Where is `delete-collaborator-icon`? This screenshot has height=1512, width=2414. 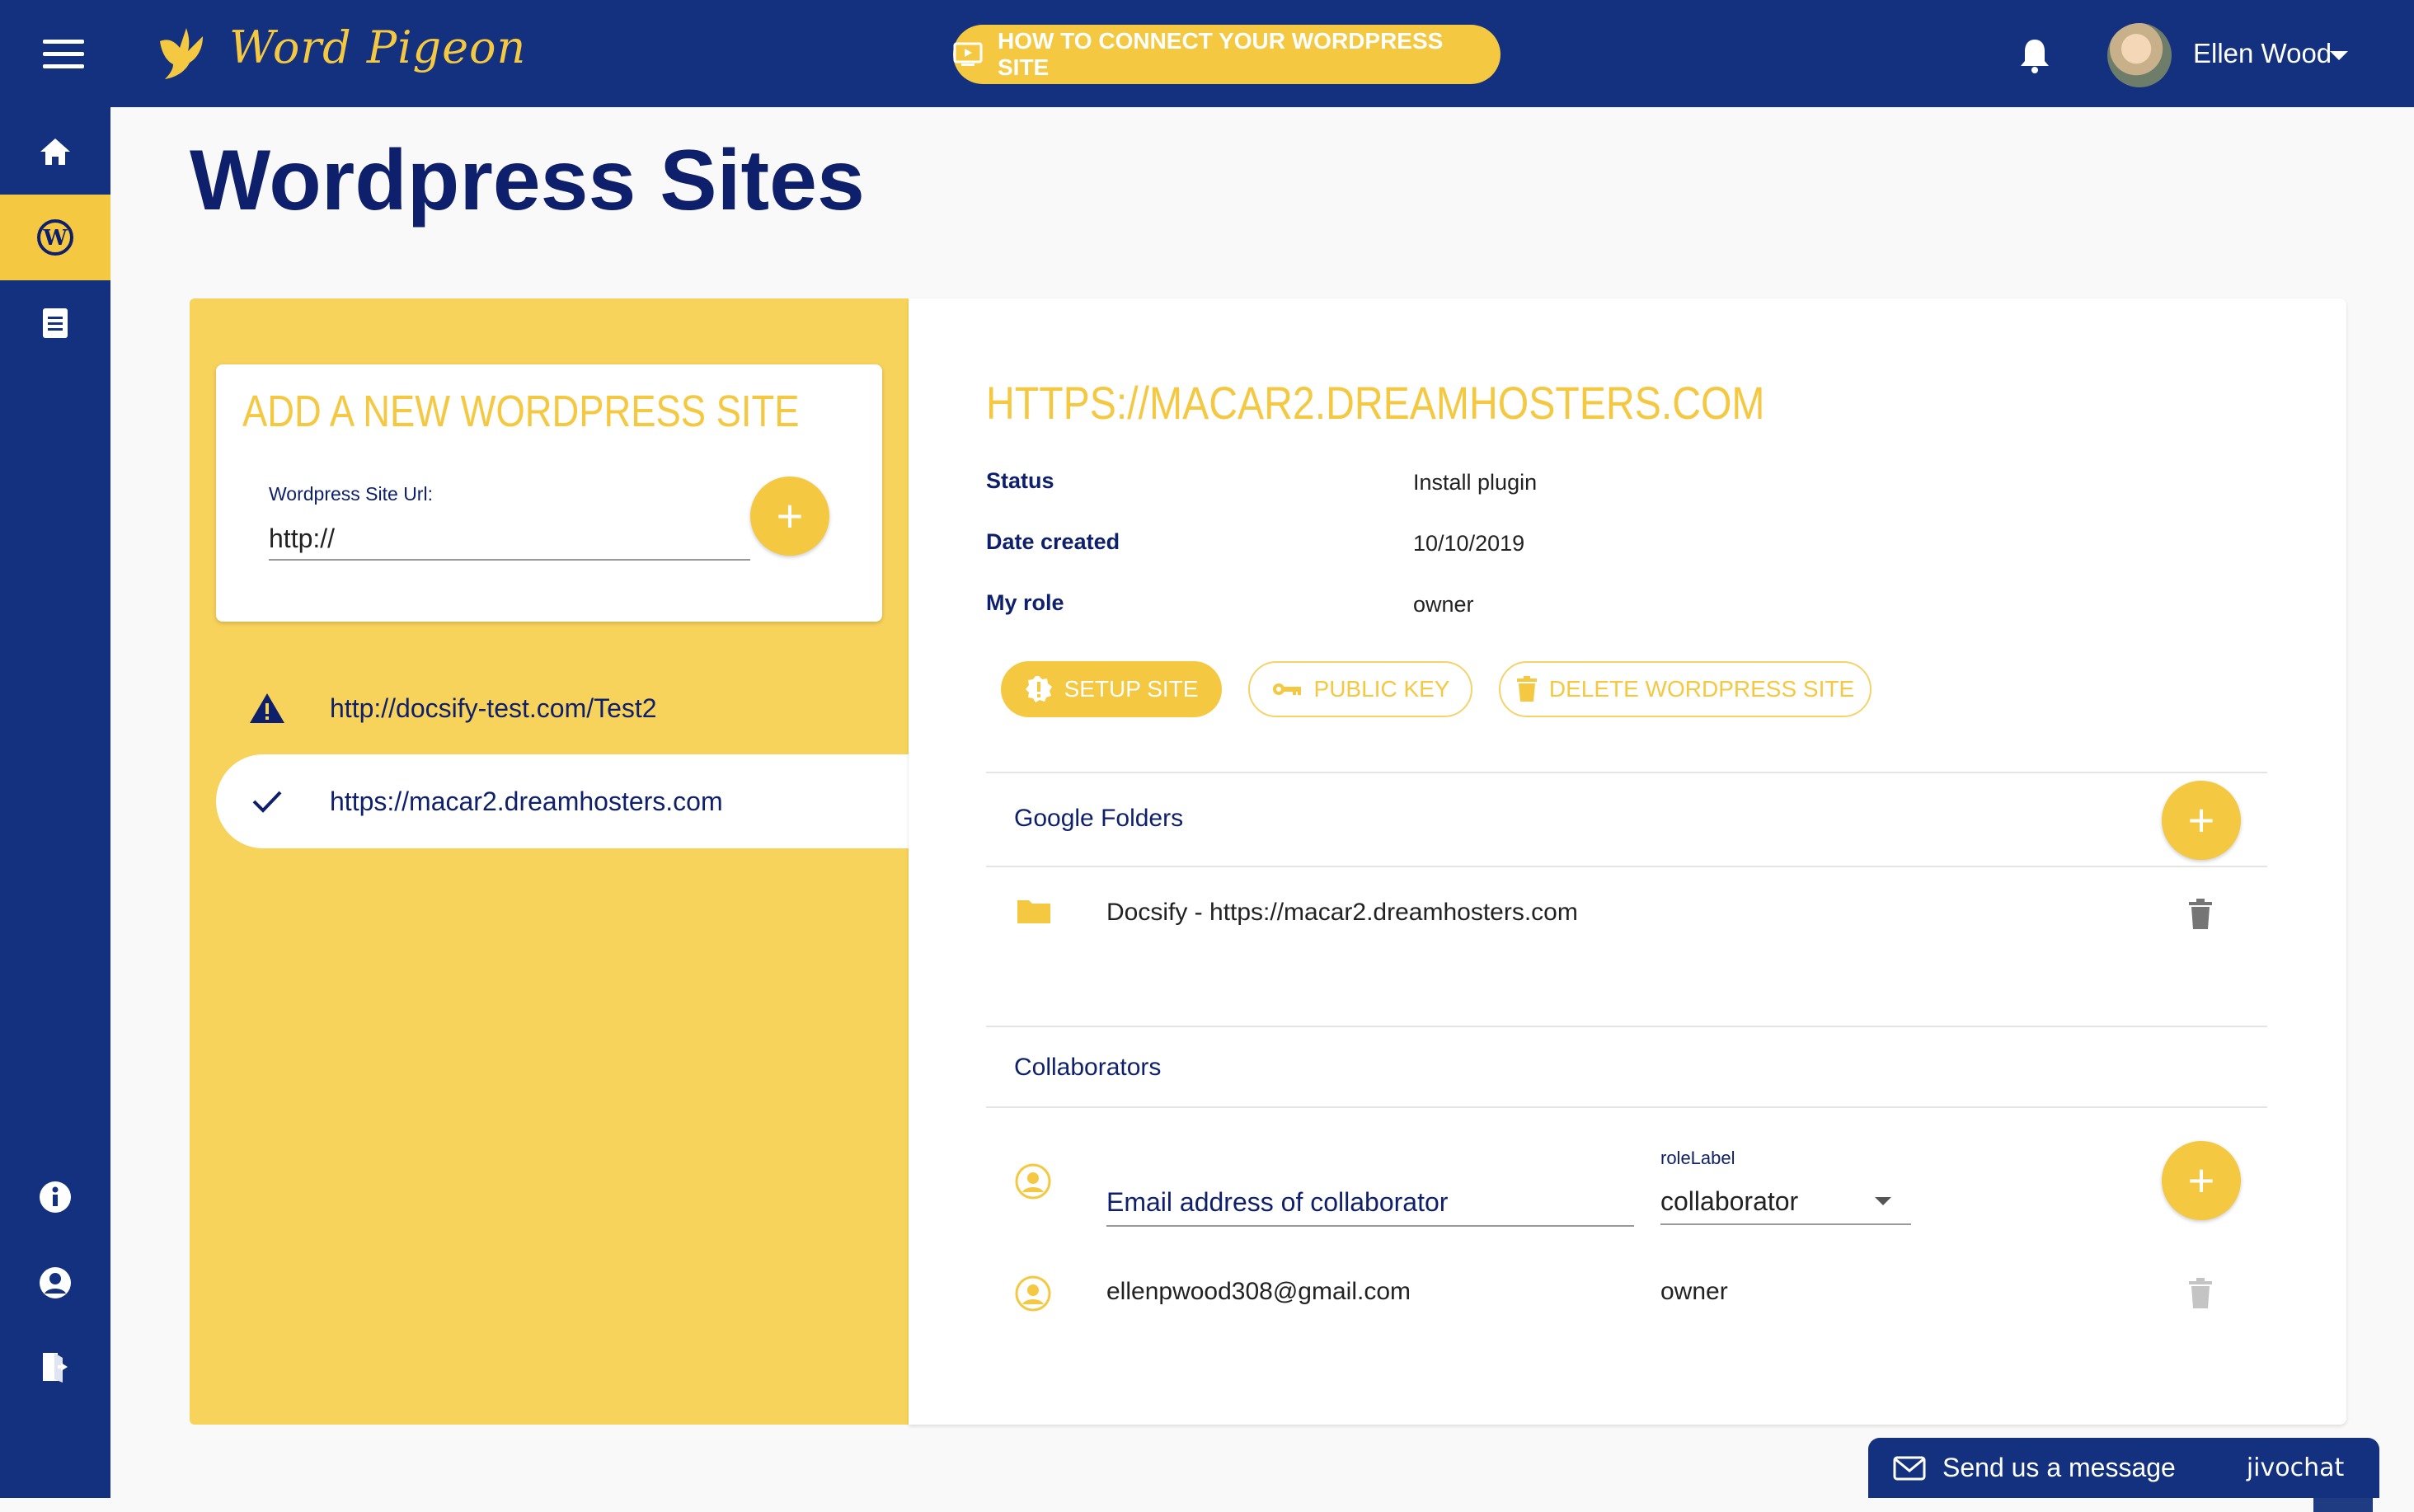 delete-collaborator-icon is located at coordinates (2200, 1293).